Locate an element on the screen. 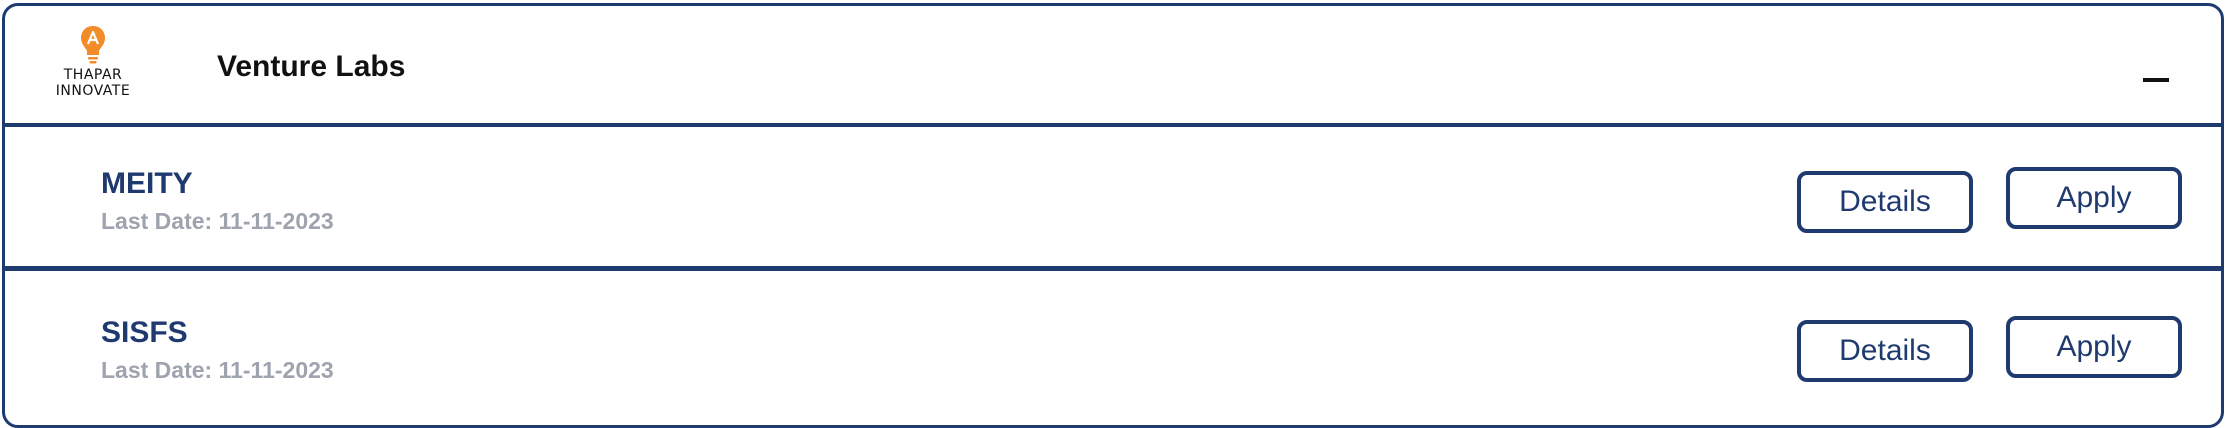 This screenshot has width=2230, height=428. bulb-logo-icon is located at coordinates (93, 45).